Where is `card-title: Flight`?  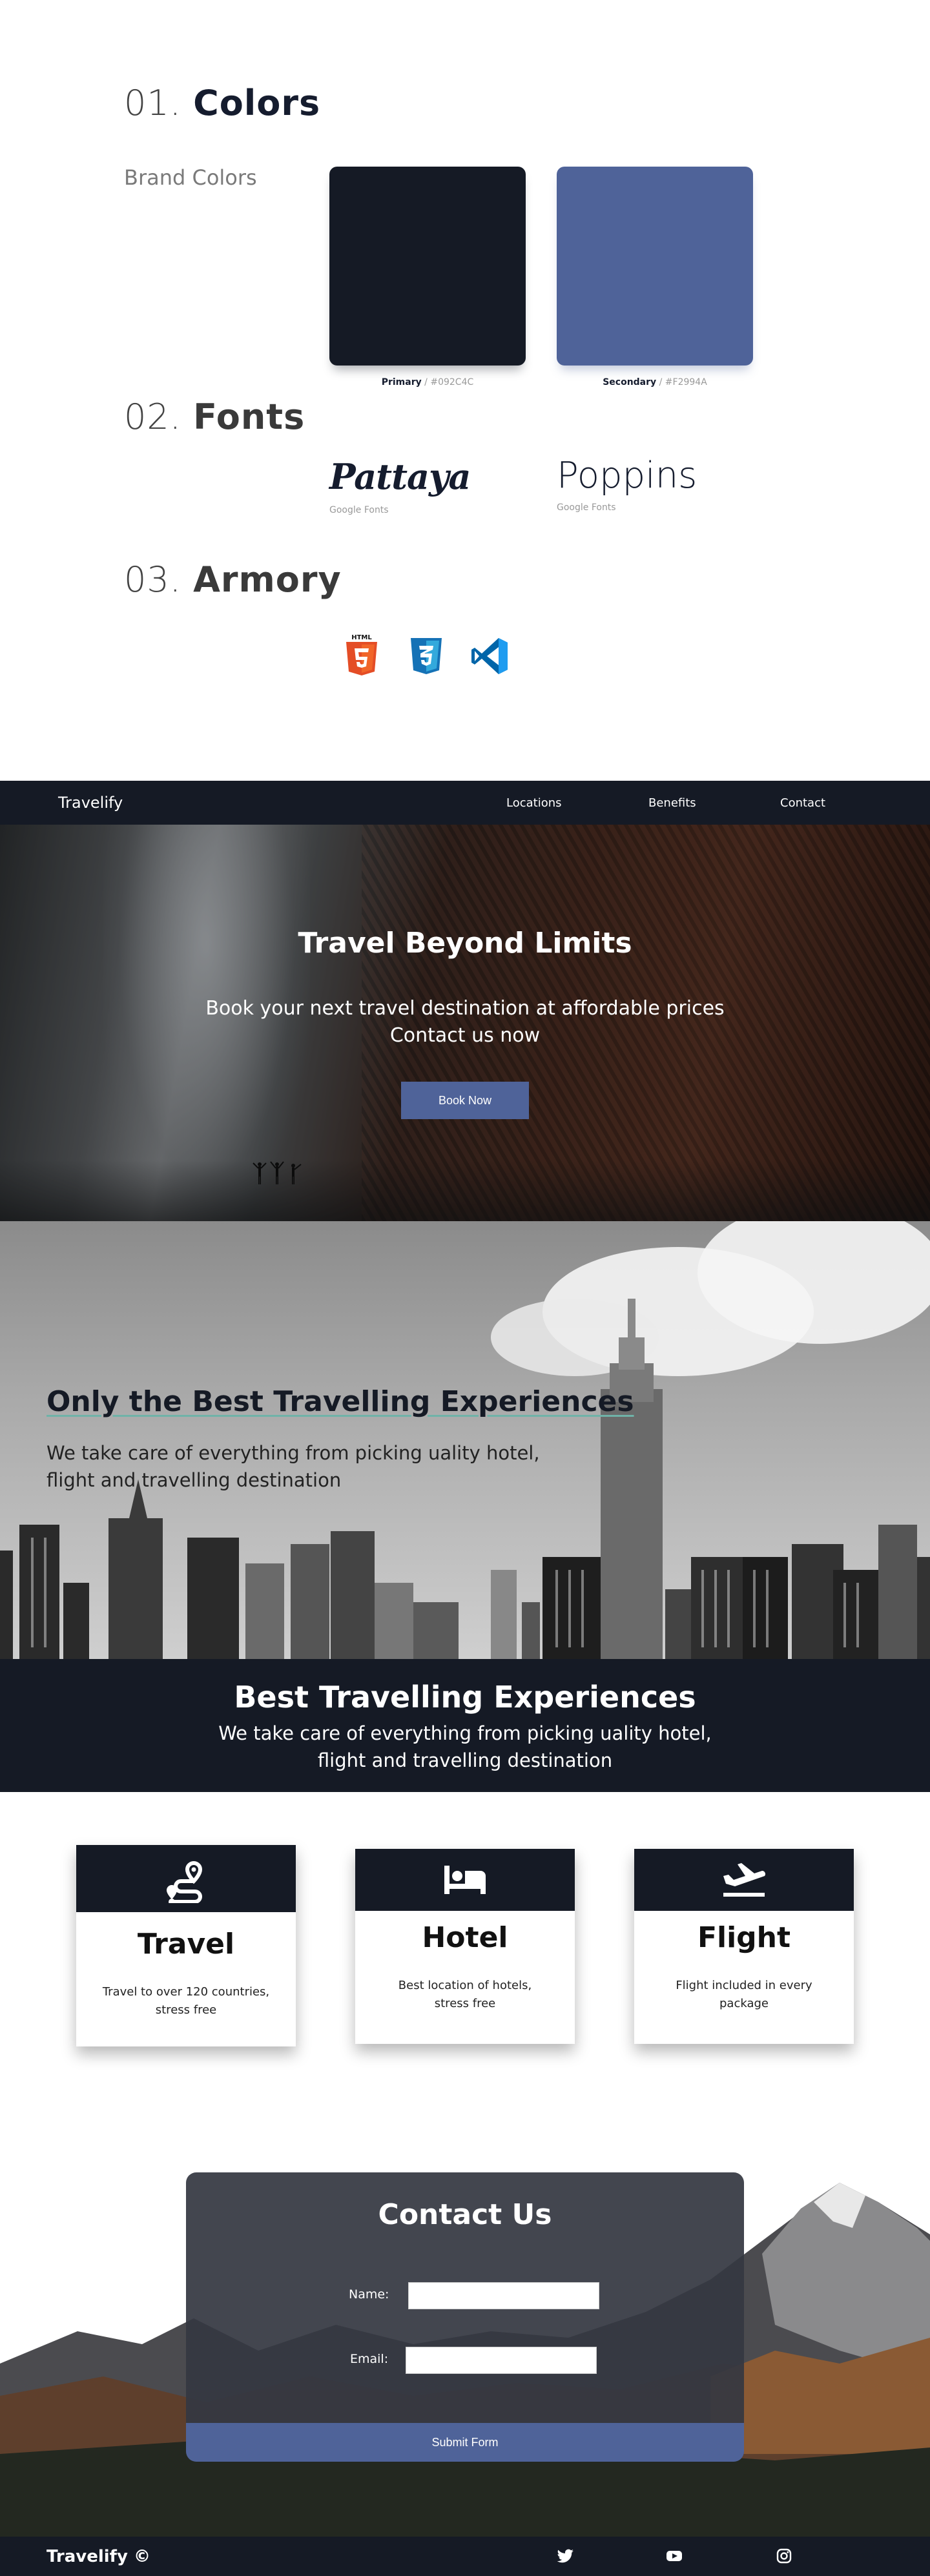 card-title: Flight is located at coordinates (744, 1937).